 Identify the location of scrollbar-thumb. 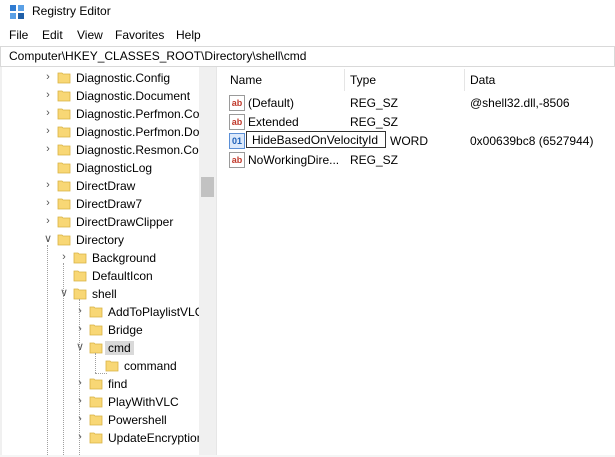
(207, 187).